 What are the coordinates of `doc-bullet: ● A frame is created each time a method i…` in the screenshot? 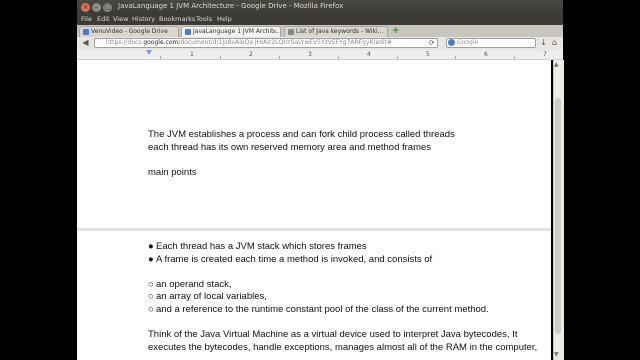 It's located at (290, 259).